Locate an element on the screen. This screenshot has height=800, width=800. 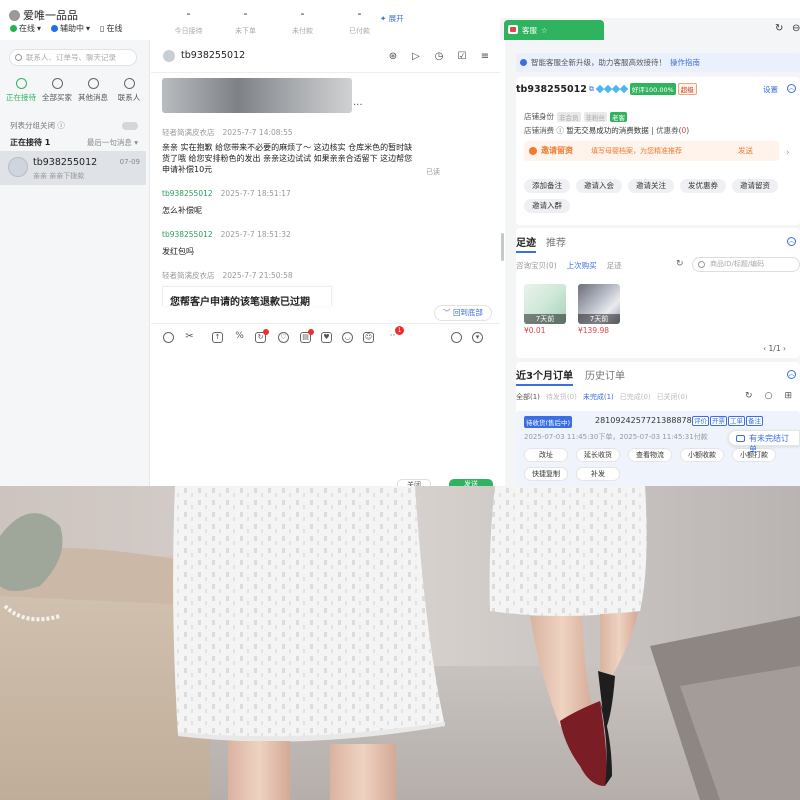
quick-reply-icon is located at coordinates (456, 337).